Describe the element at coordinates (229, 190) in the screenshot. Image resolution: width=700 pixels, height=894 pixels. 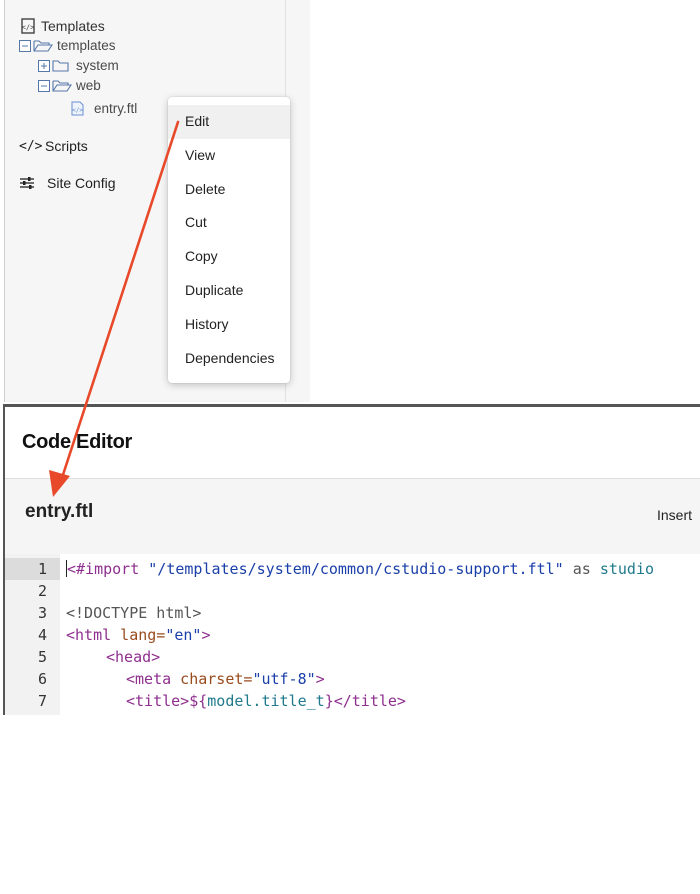
I see `menu-item-delete: Delete` at that location.